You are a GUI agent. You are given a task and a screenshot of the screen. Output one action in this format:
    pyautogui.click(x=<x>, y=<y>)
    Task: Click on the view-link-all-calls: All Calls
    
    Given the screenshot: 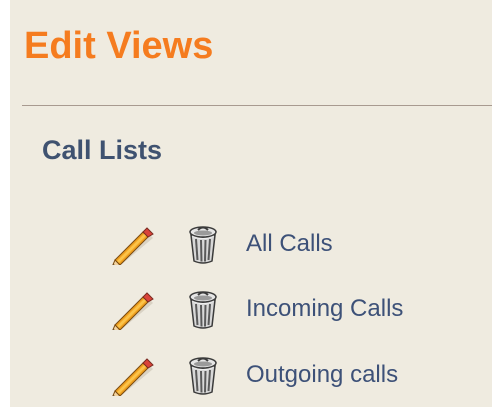 What is the action you would take?
    pyautogui.click(x=289, y=244)
    